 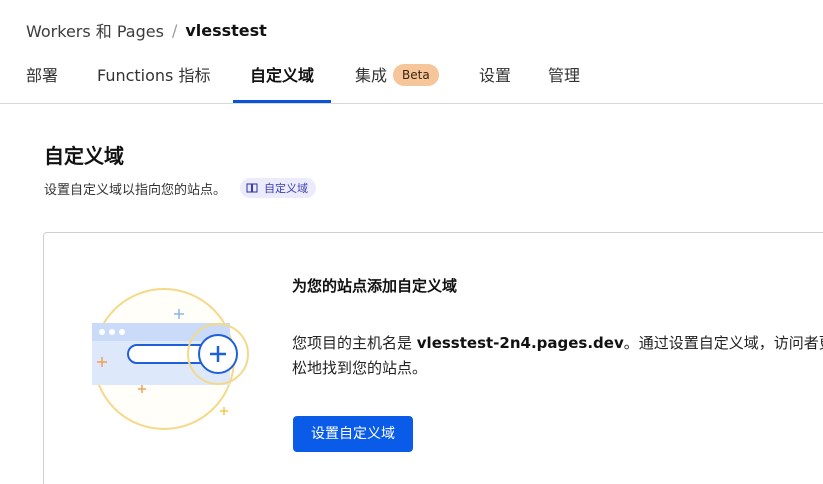 What do you see at coordinates (42, 75) in the screenshot?
I see `tab-label: 部署` at bounding box center [42, 75].